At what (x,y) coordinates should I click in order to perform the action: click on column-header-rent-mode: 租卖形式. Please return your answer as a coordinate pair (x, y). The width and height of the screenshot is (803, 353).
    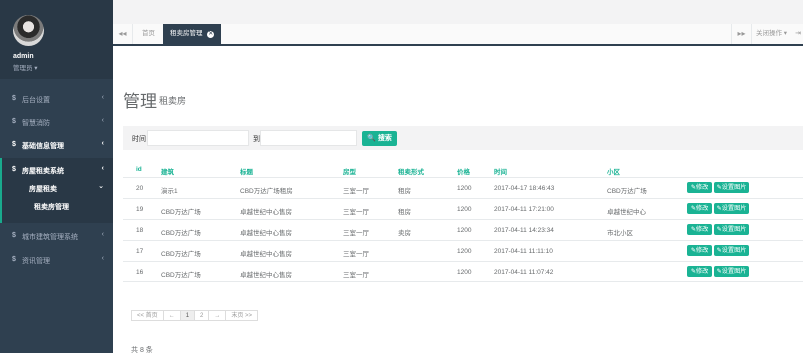
    Looking at the image, I should click on (411, 171).